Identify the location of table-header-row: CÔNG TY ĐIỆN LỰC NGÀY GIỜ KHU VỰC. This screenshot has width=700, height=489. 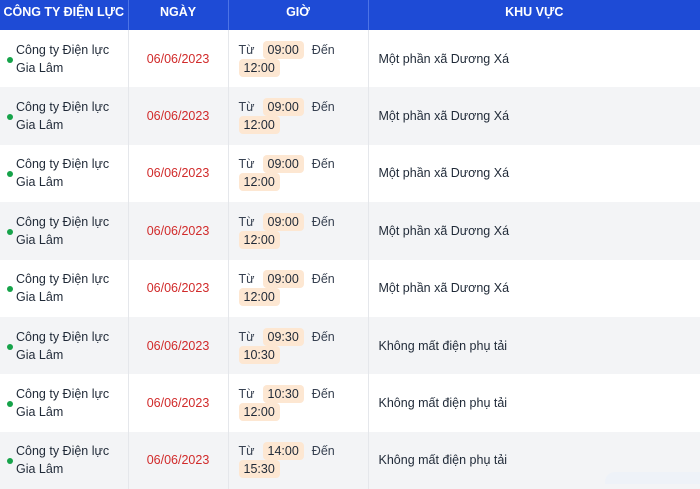
(350, 15).